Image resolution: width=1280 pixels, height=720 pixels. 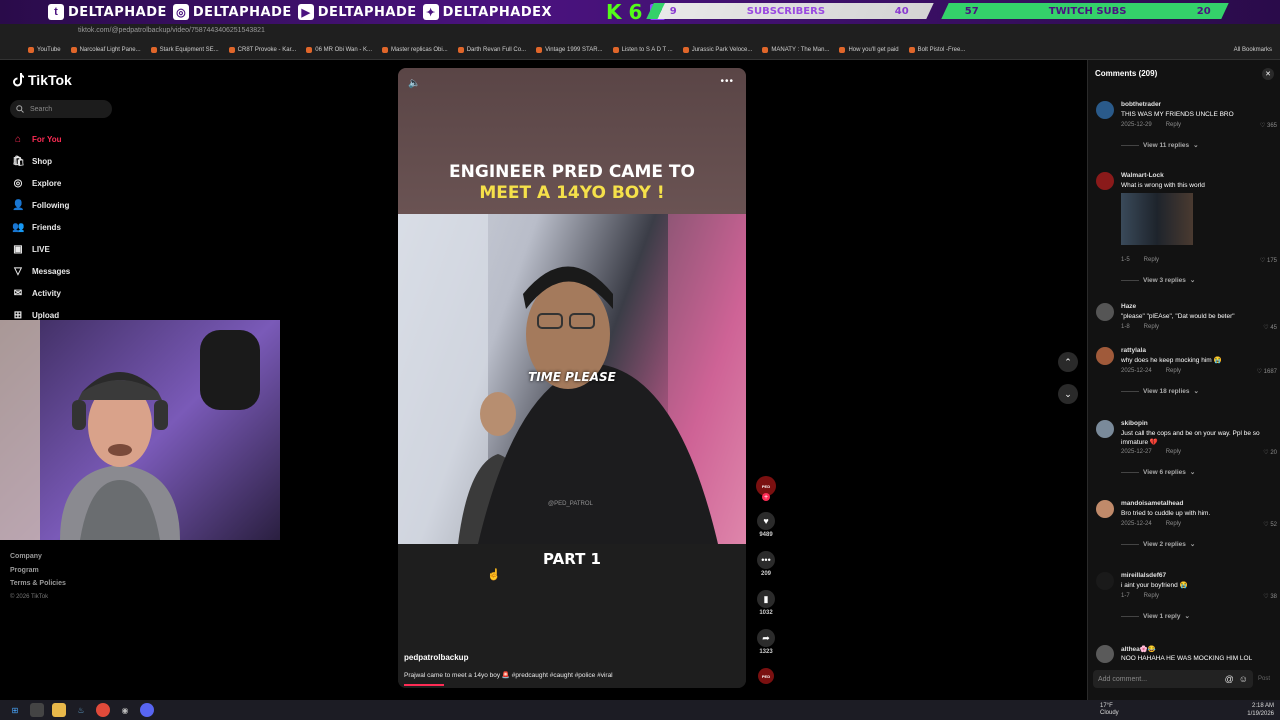 What do you see at coordinates (41, 205) in the screenshot?
I see `sidebar-item-following: 👤 Following` at bounding box center [41, 205].